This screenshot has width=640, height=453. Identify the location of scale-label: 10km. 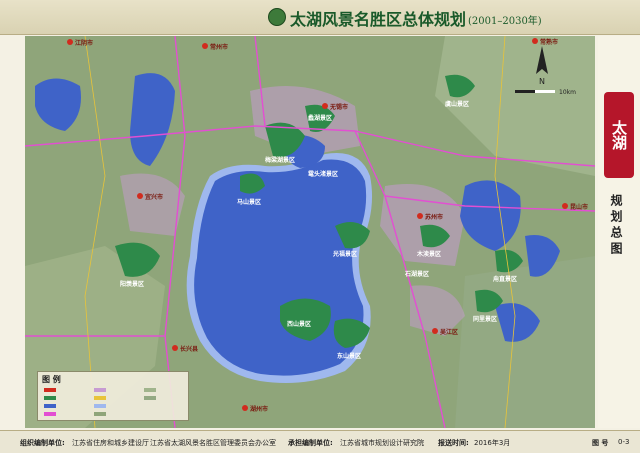
(567, 92).